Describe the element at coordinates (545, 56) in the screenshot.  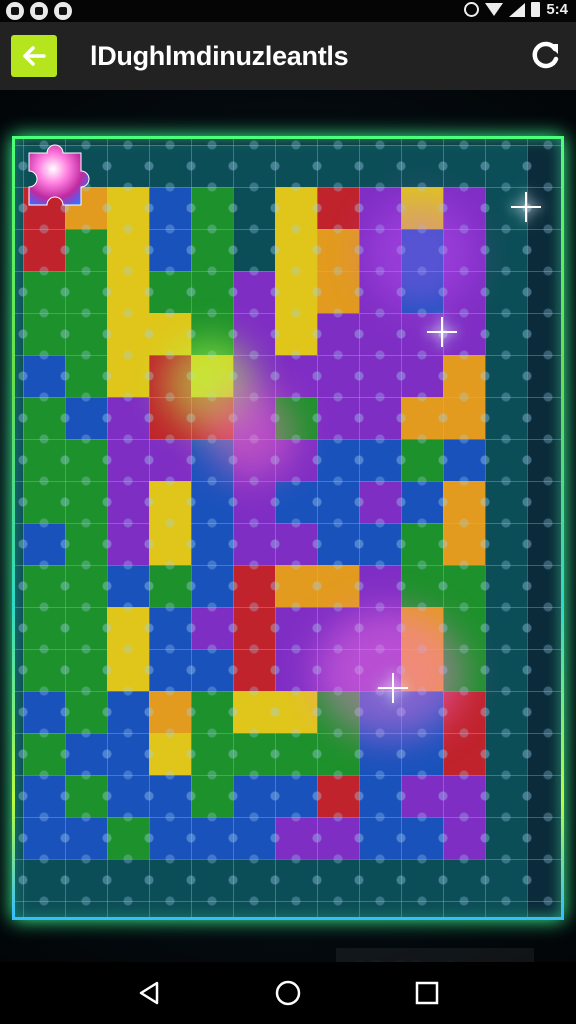
I see `refresh-button` at that location.